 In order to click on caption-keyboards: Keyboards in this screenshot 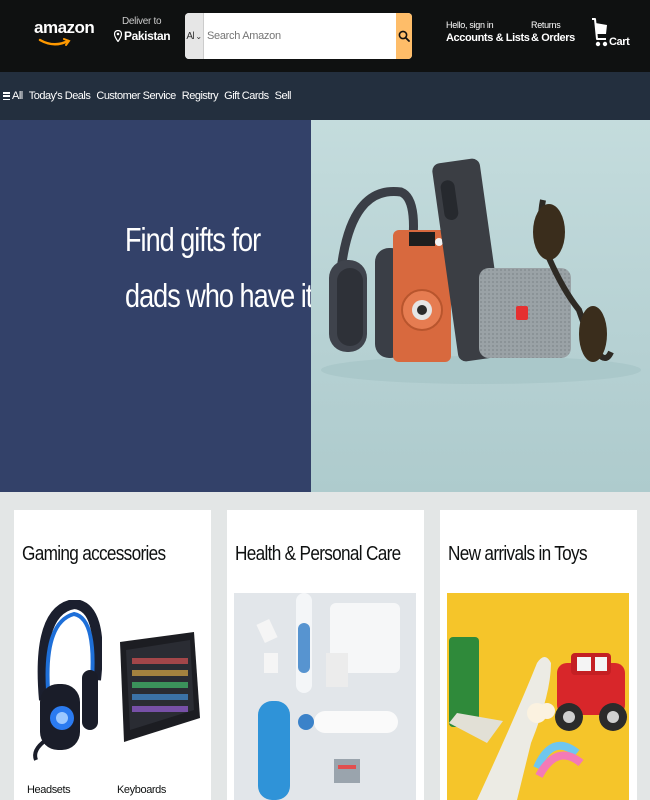, I will do `click(141, 790)`.